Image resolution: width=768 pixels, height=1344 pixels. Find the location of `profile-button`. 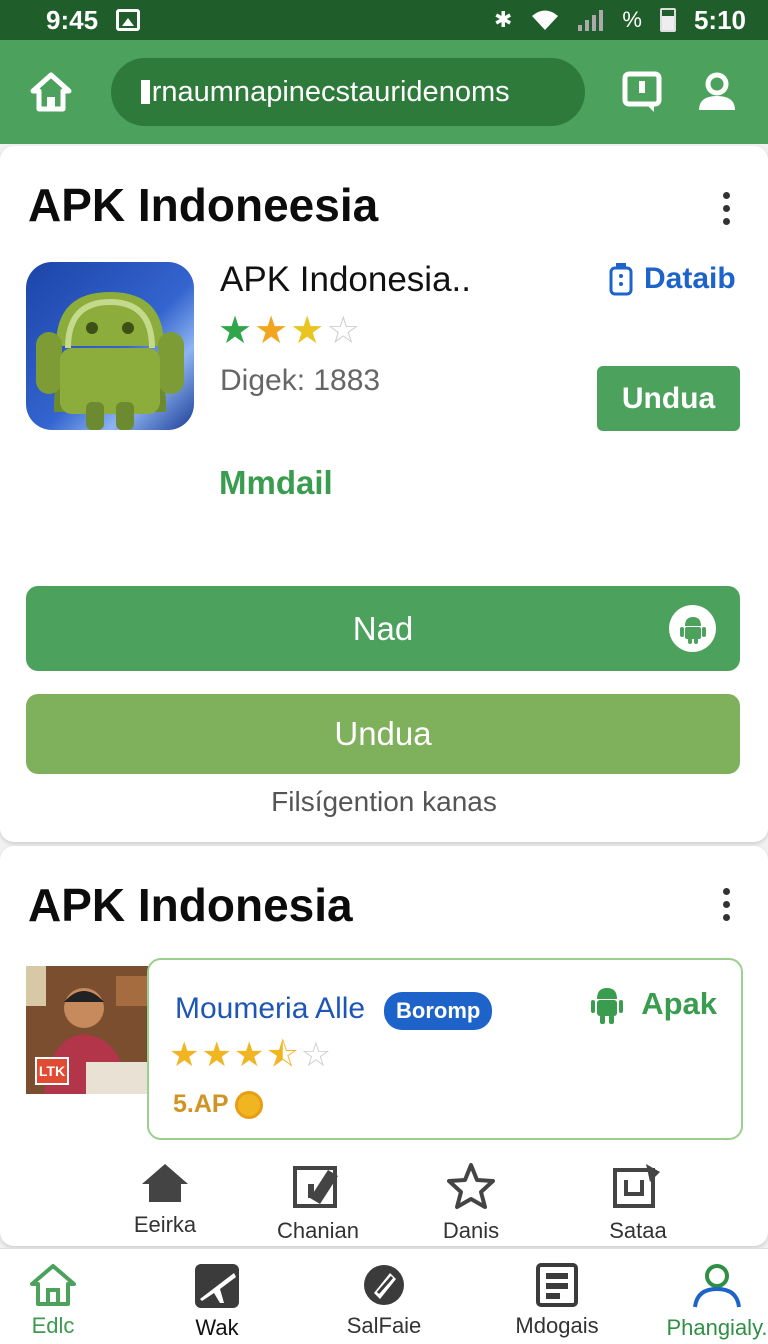

profile-button is located at coordinates (716, 92).